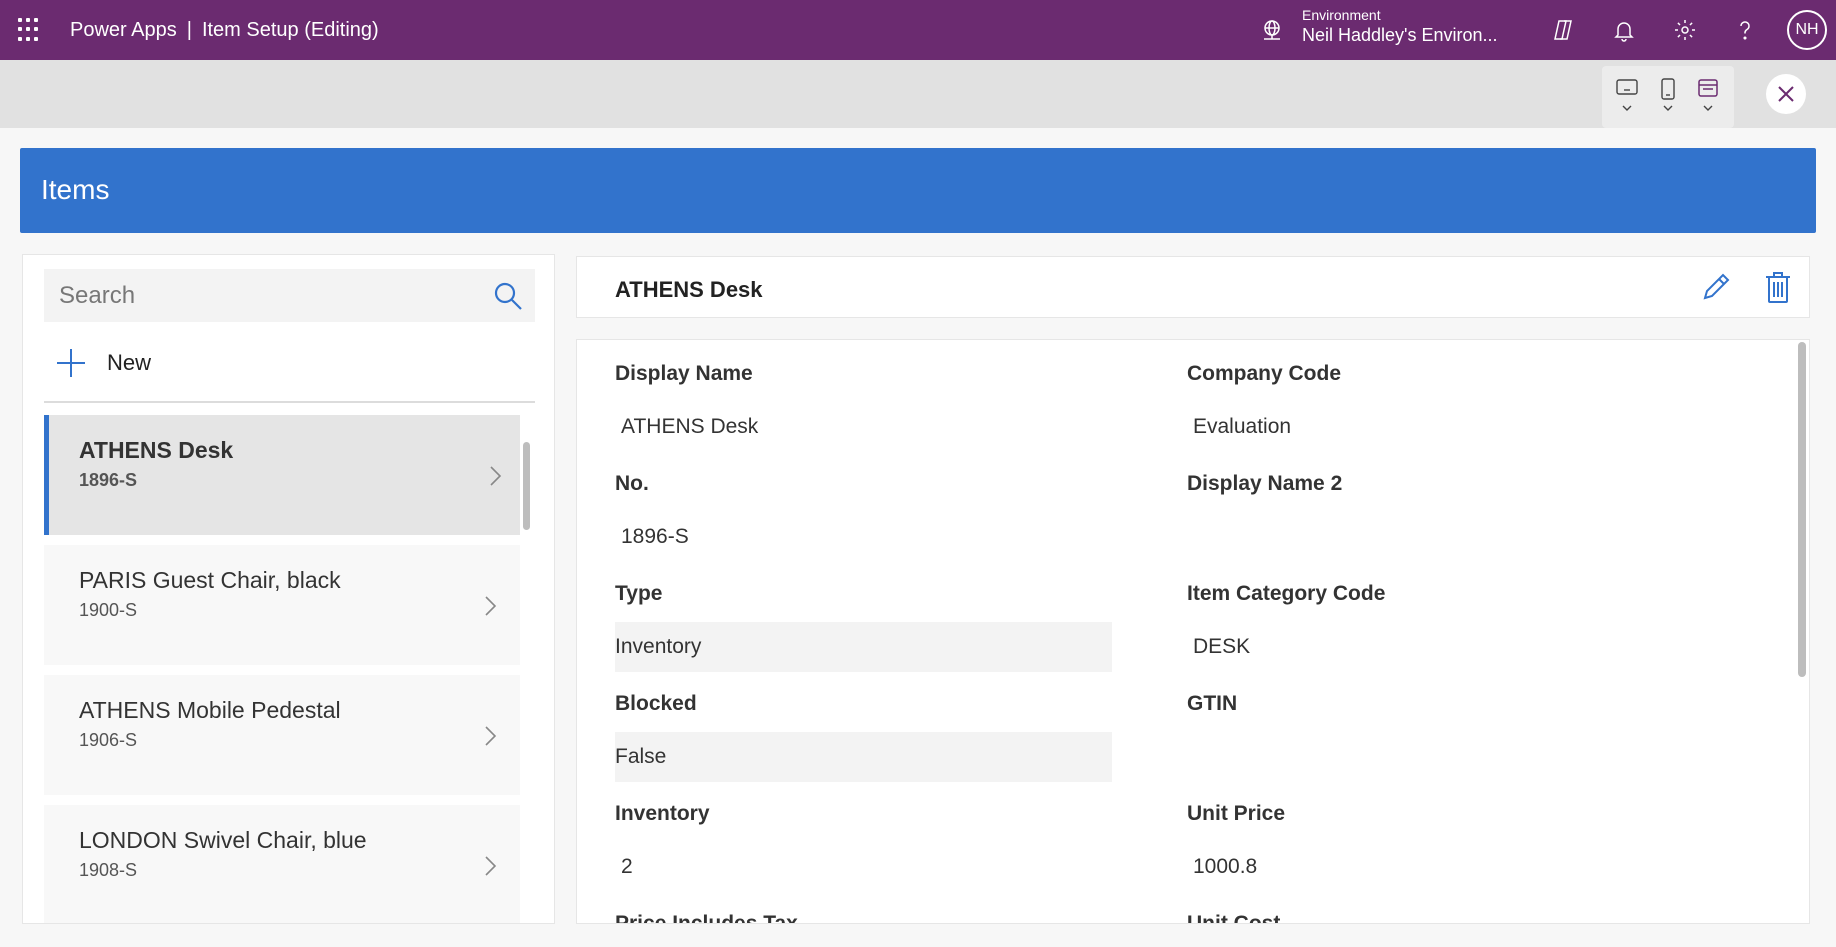 The width and height of the screenshot is (1836, 947). Describe the element at coordinates (1668, 100) in the screenshot. I see `phone-view-button` at that location.